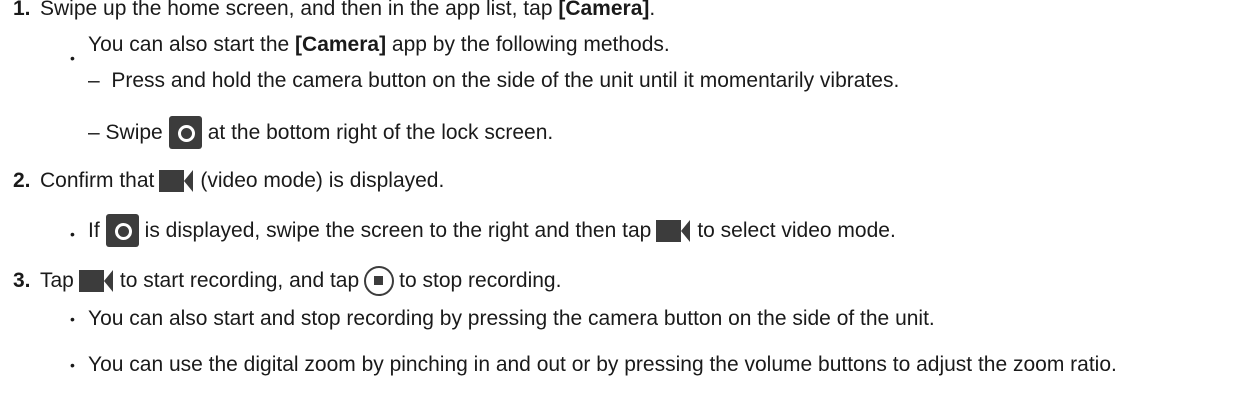  I want to click on bullet-text-part: If, so click(94, 230).